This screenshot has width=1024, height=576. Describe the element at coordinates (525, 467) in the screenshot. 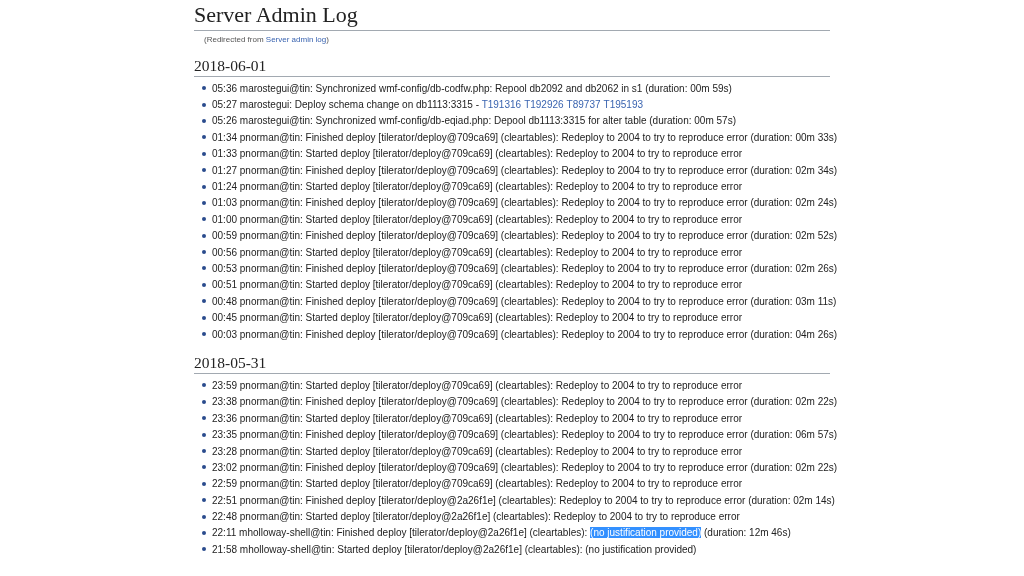

I see `log-entry: 23:02 pnorman@tin: Finished deploy [tilerator/deploy@709ca69] (cleartables): Redeploy to 2004 to try to reproduce error (duration: 02m 22s)` at that location.